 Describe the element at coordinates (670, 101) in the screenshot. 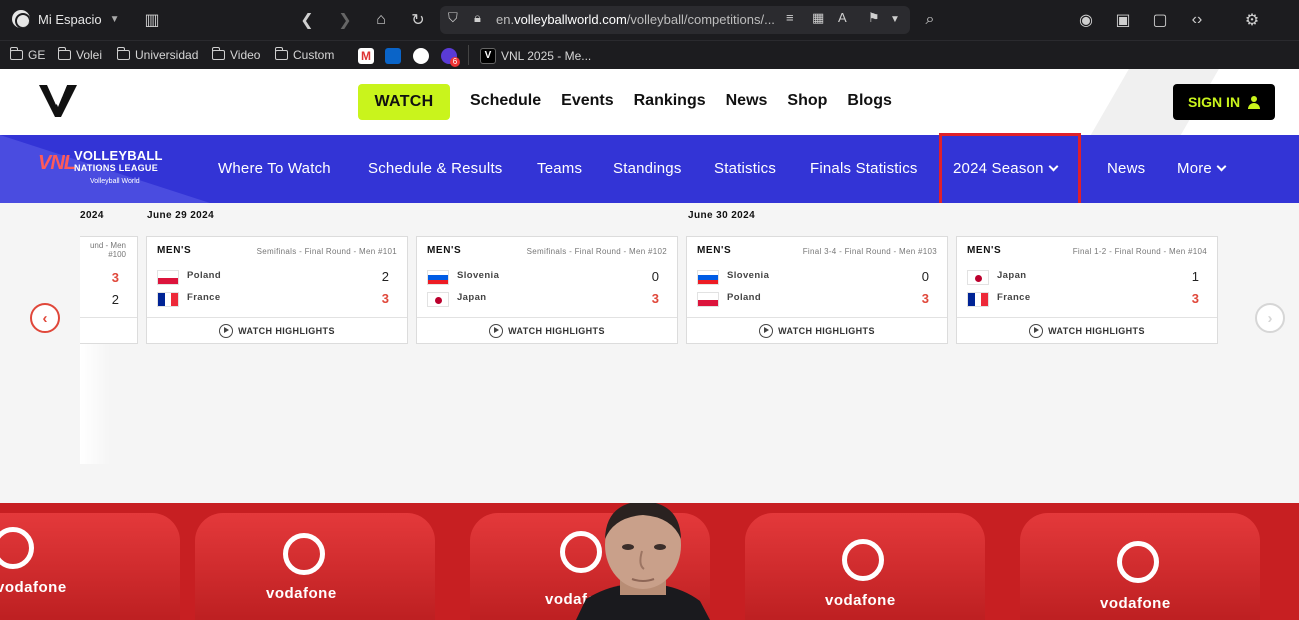

I see `nav-rankings: Rankings` at that location.